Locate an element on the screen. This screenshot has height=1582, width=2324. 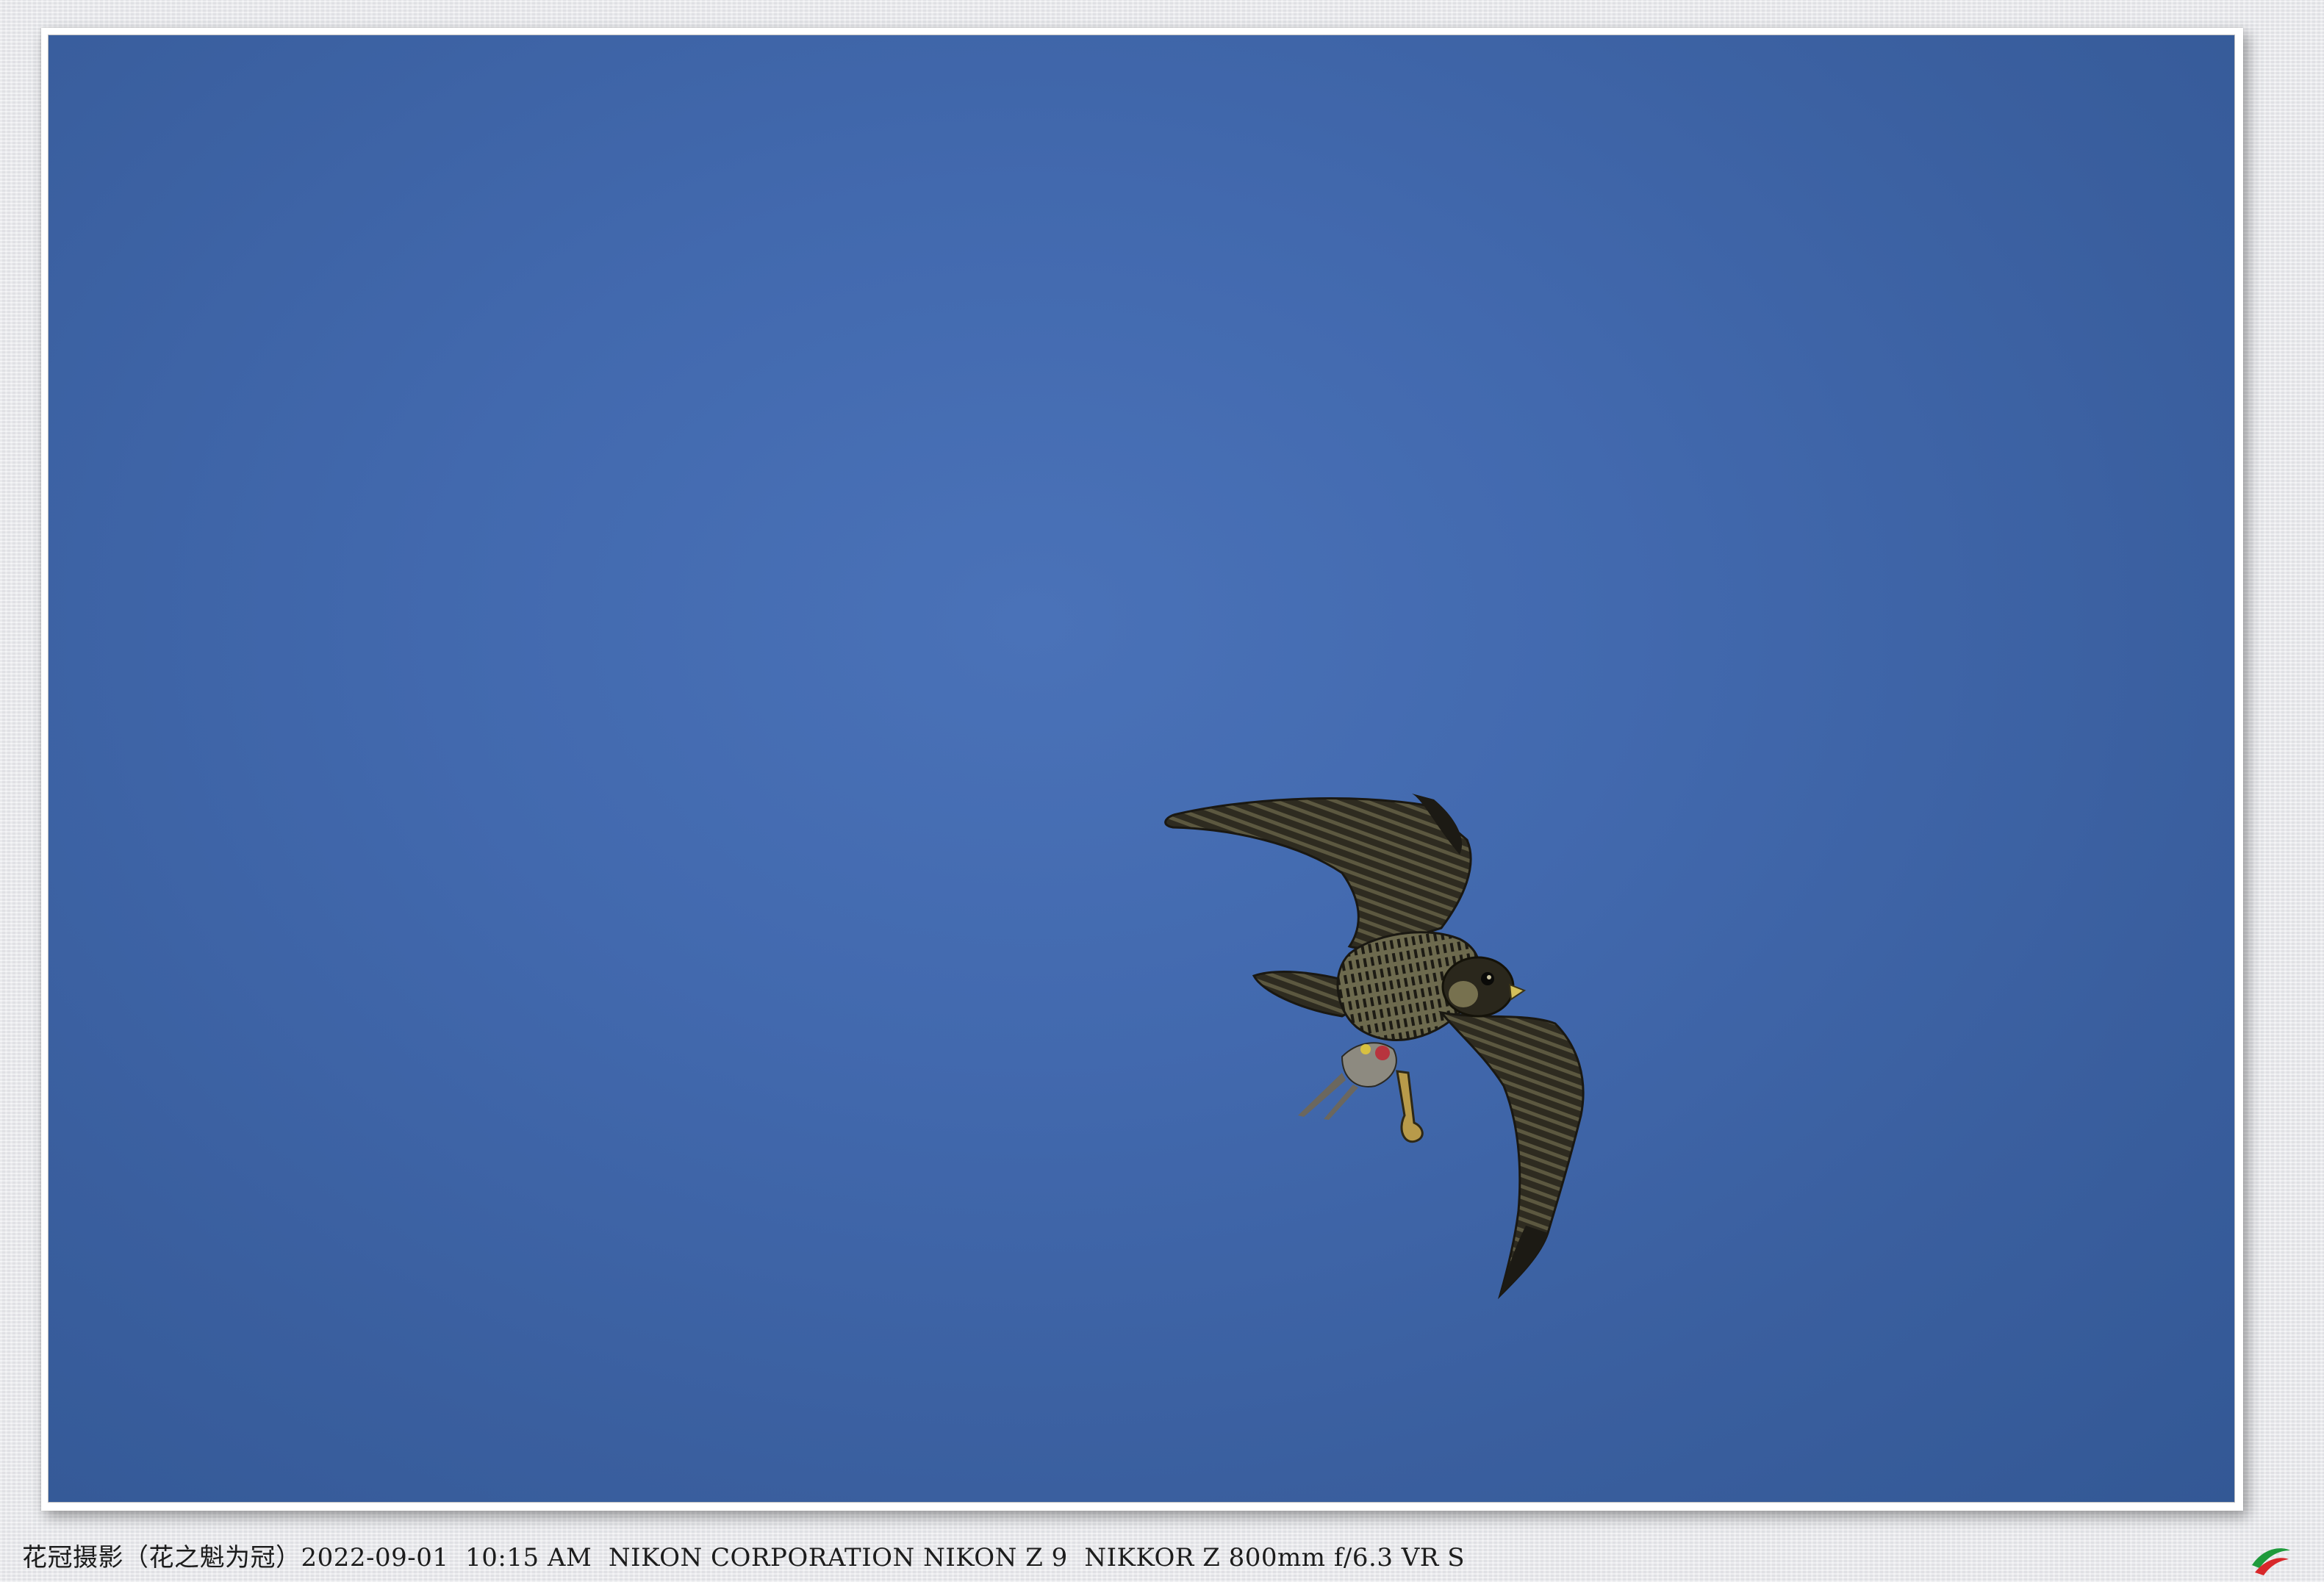
bird-net-logo-icon is located at coordinates (2271, 1562).